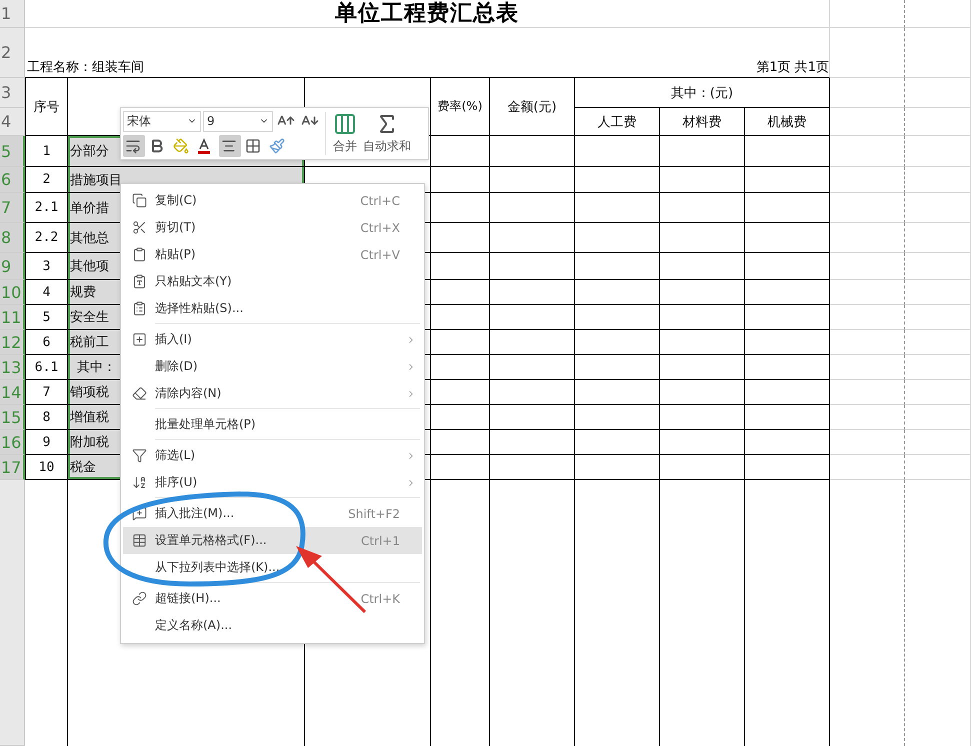 This screenshot has width=971, height=746. What do you see at coordinates (277, 146) in the screenshot?
I see `paintbrush-icon` at bounding box center [277, 146].